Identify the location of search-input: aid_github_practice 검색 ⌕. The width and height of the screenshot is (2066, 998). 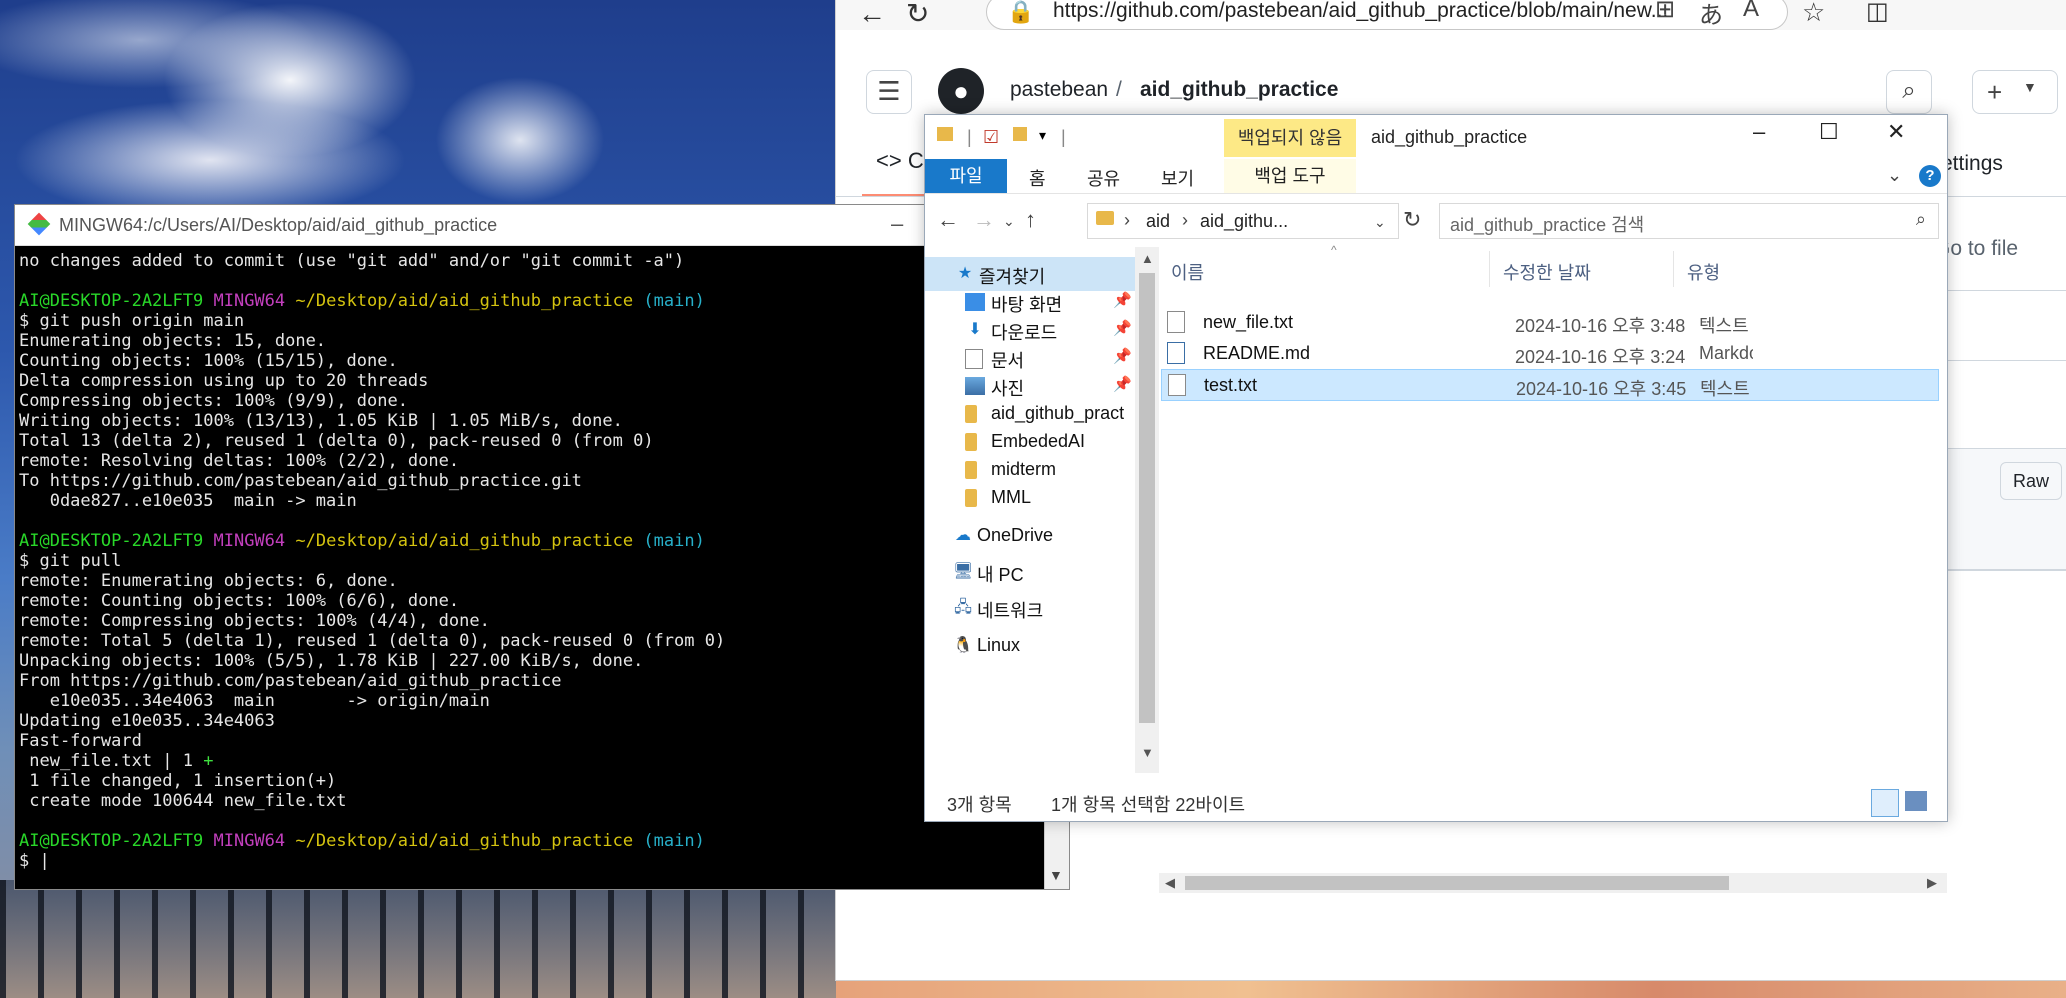
(1689, 221).